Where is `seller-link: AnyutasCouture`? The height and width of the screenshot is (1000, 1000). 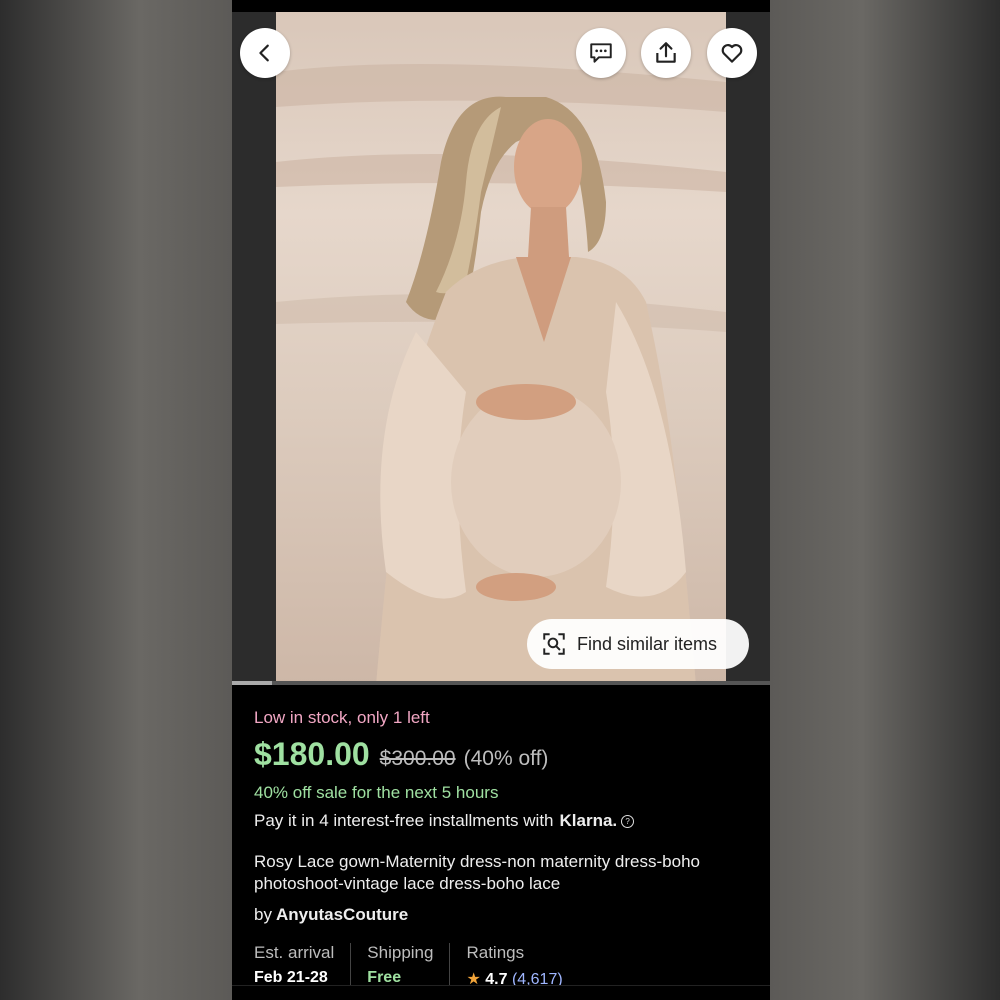 seller-link: AnyutasCouture is located at coordinates (342, 914).